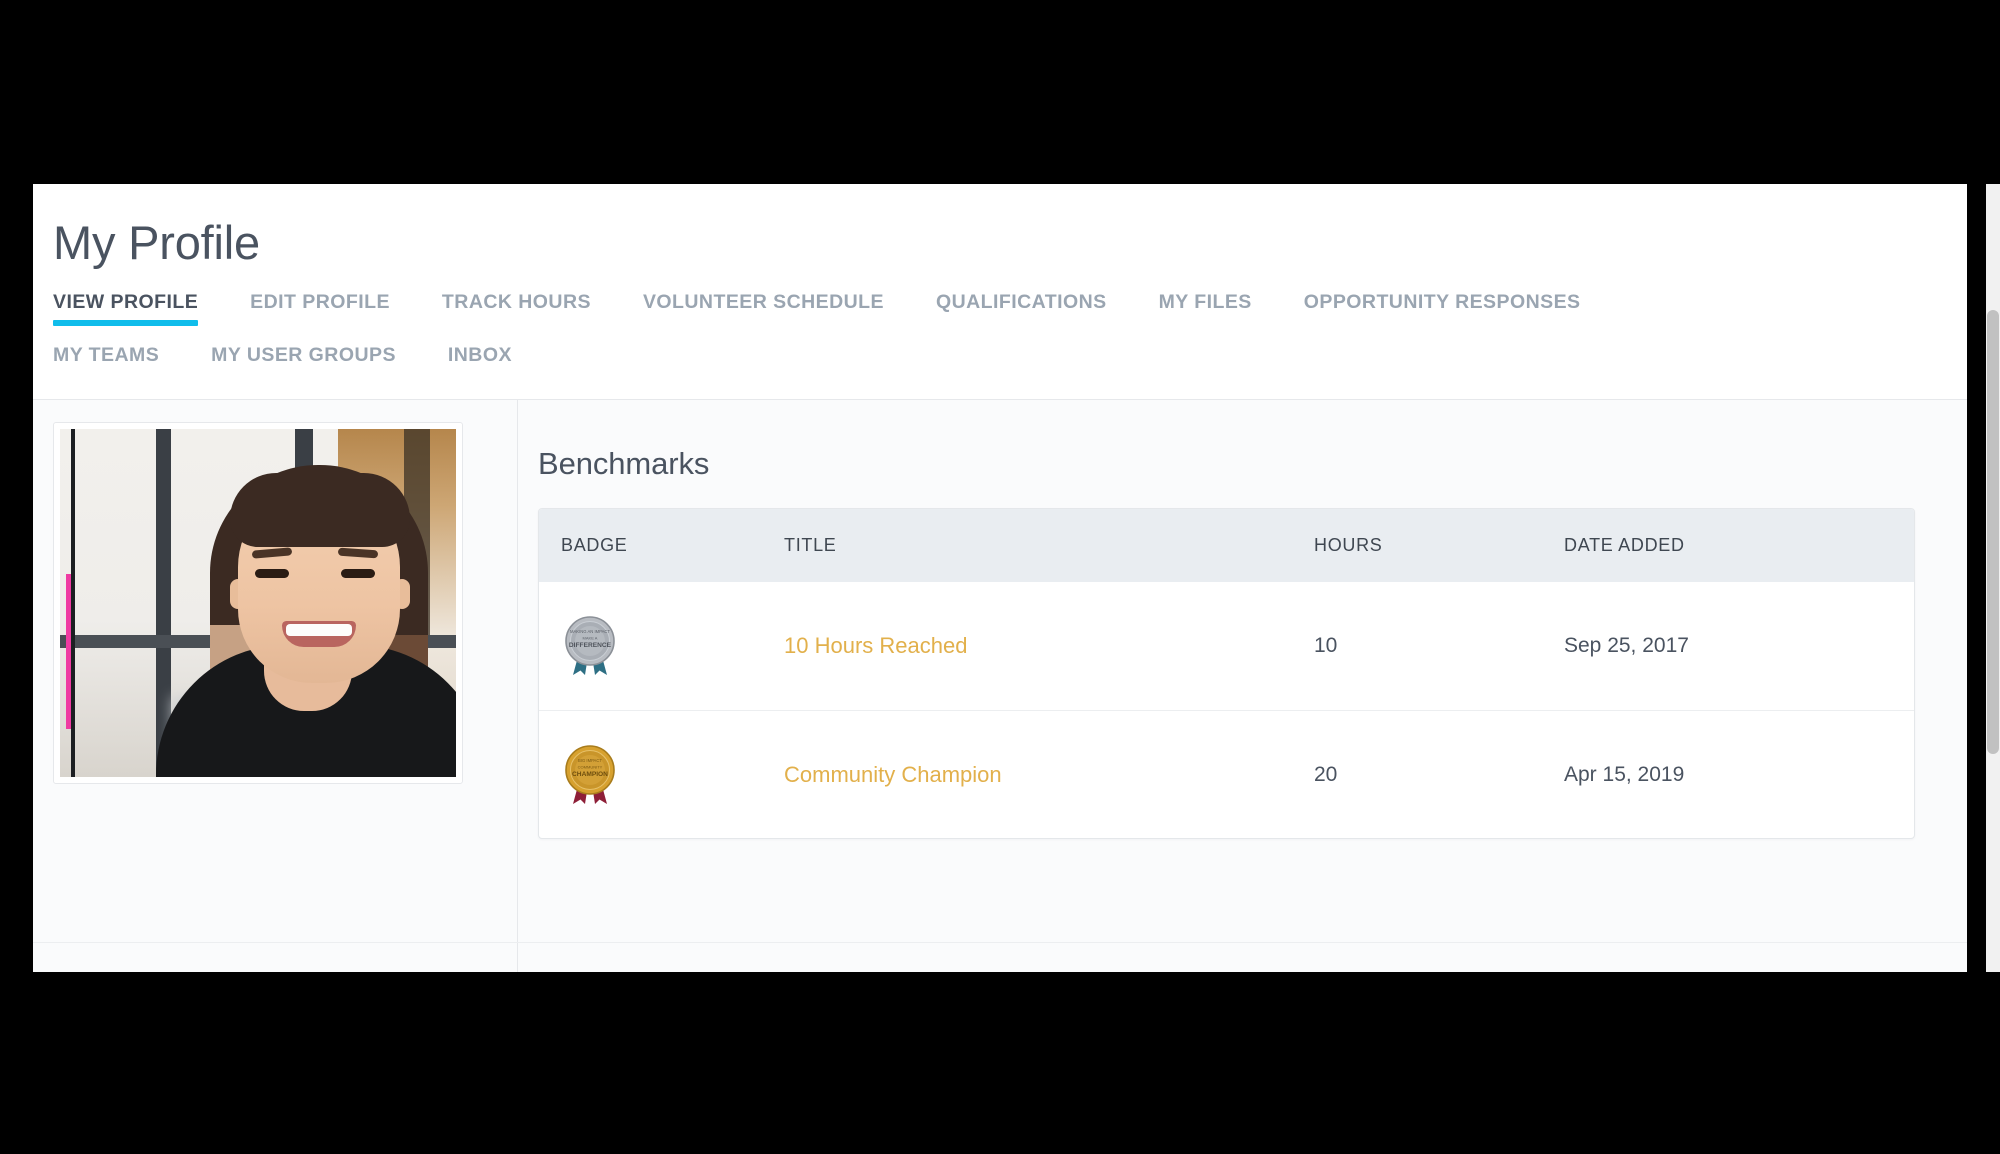 This screenshot has height=1154, width=2000. Describe the element at coordinates (156, 242) in the screenshot. I see `page-title: My Profile` at that location.